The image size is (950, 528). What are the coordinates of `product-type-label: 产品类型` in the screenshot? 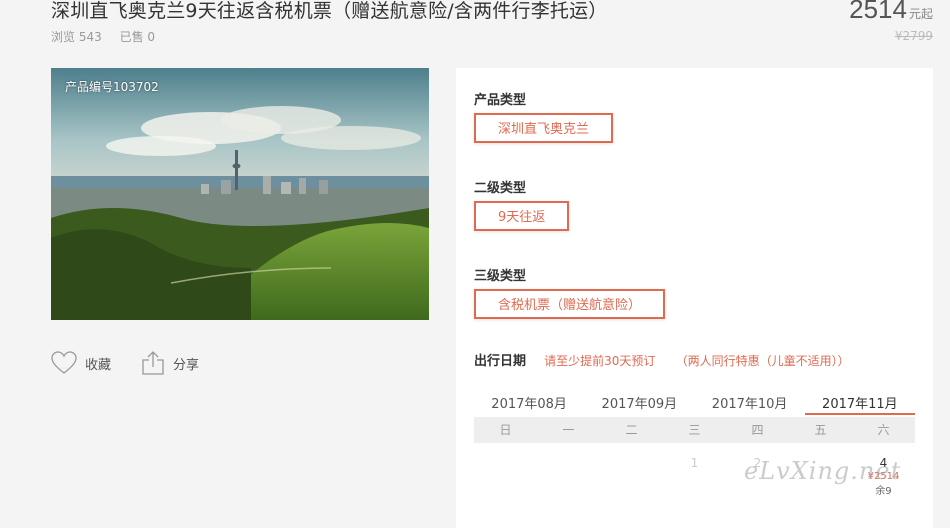 It's located at (500, 100).